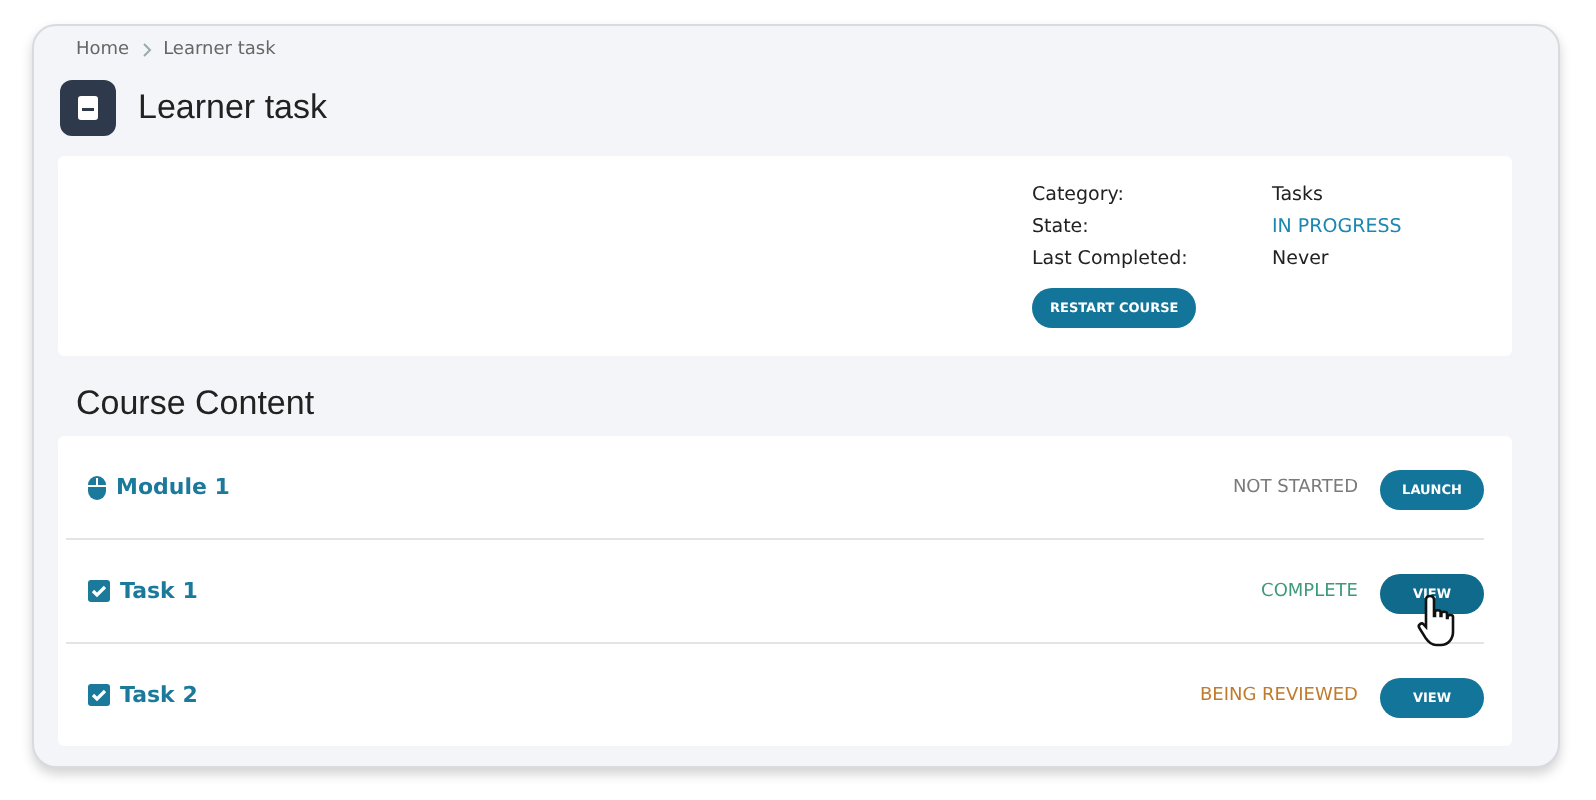 The height and width of the screenshot is (800, 1596). Describe the element at coordinates (1309, 591) in the screenshot. I see `item-status: COMPLETE` at that location.